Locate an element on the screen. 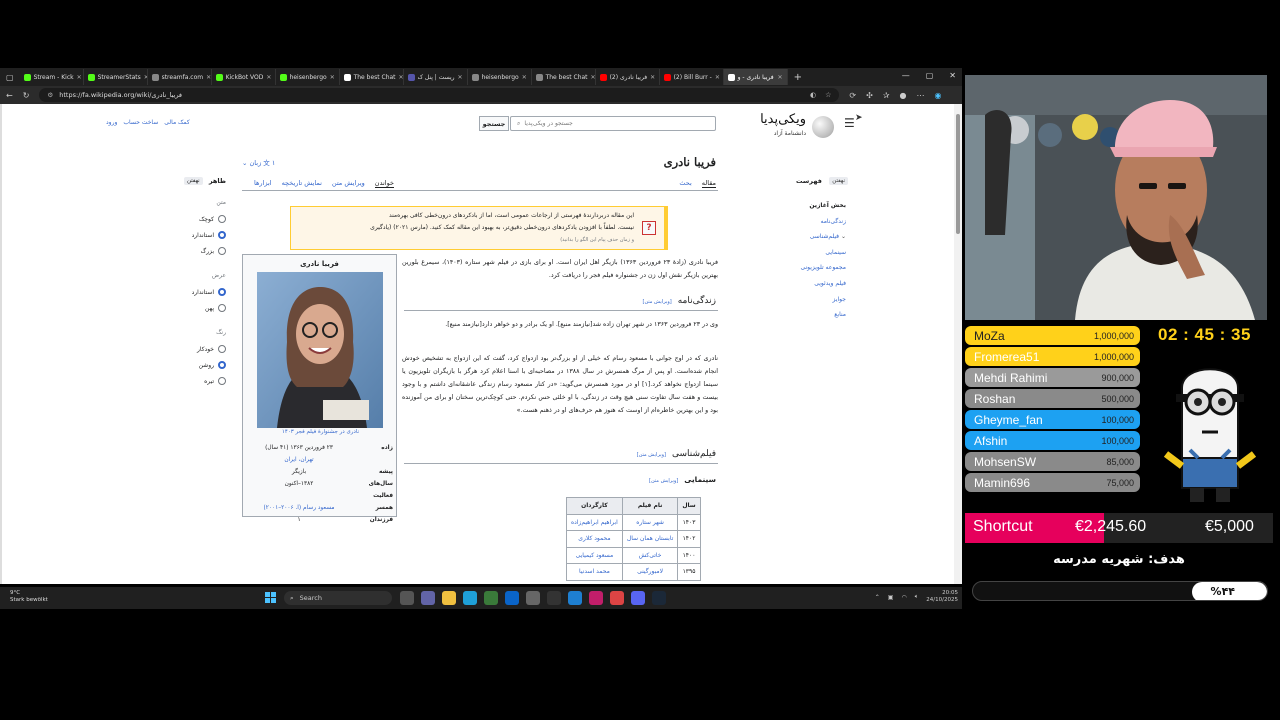 The image size is (1280, 720). browser-menu-icon: ▢ is located at coordinates (10, 77).